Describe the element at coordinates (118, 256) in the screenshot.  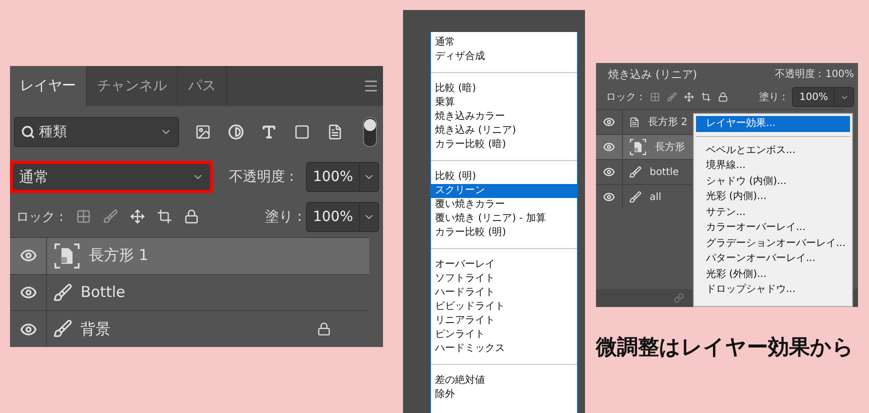
I see `layer-name: 長方形 1` at that location.